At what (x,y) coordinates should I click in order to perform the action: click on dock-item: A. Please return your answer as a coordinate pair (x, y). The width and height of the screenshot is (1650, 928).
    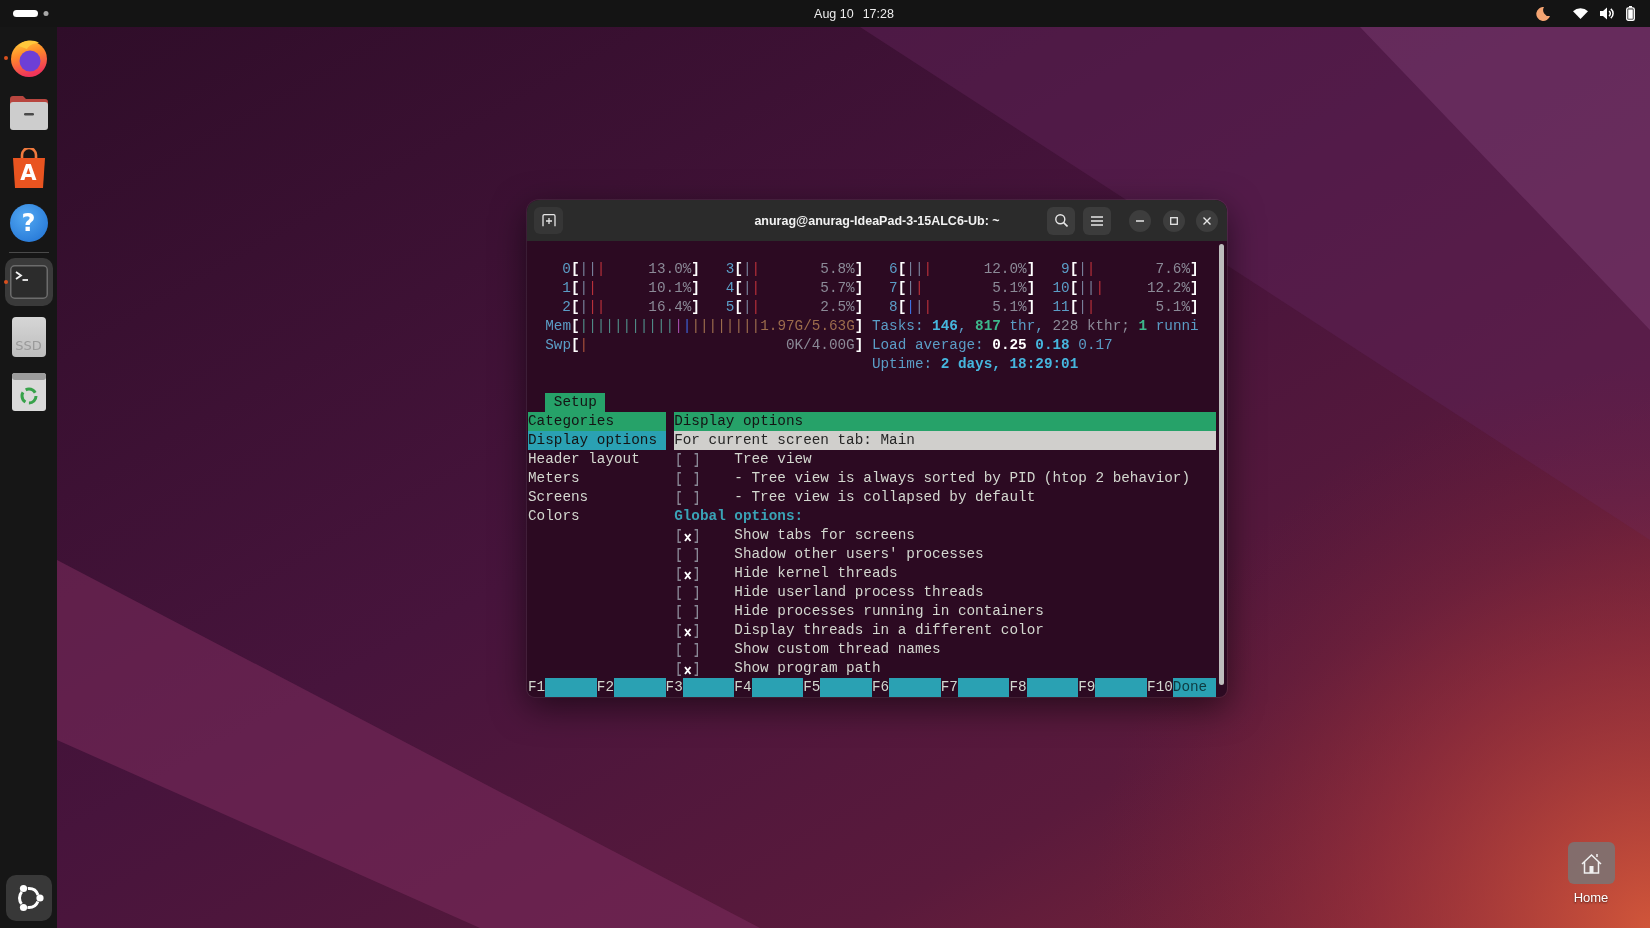
    Looking at the image, I should click on (28, 168).